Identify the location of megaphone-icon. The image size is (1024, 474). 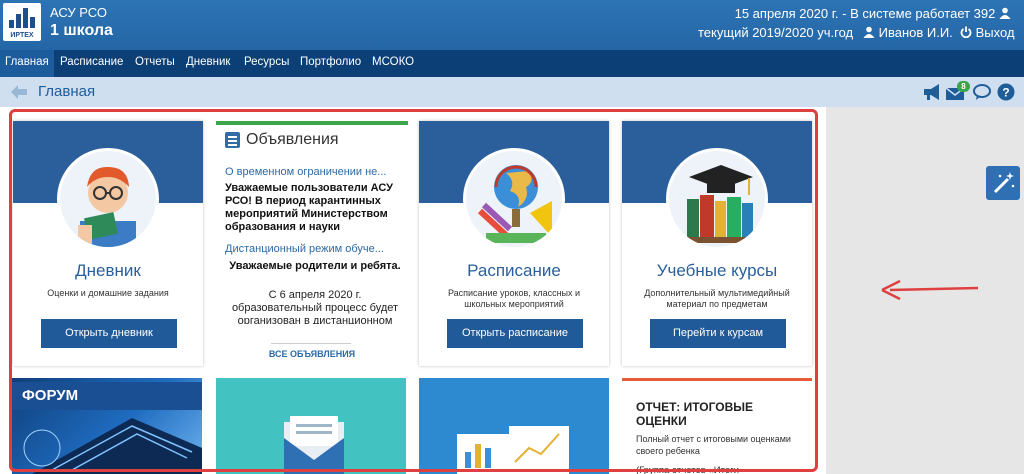
(932, 92).